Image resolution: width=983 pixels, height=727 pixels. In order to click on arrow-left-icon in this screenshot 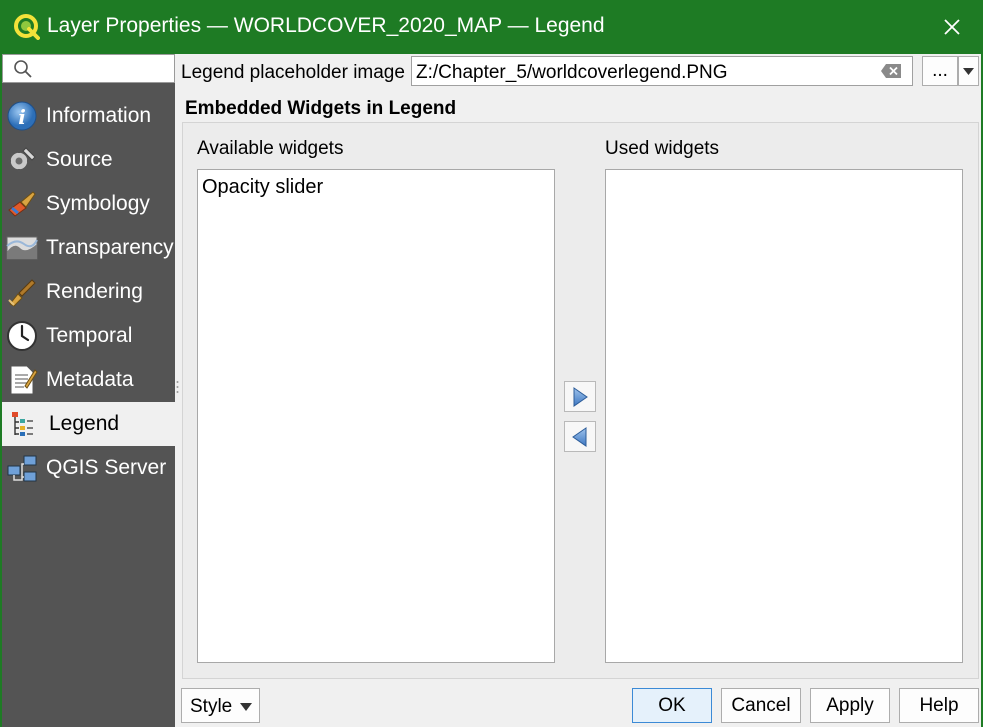, I will do `click(579, 436)`.